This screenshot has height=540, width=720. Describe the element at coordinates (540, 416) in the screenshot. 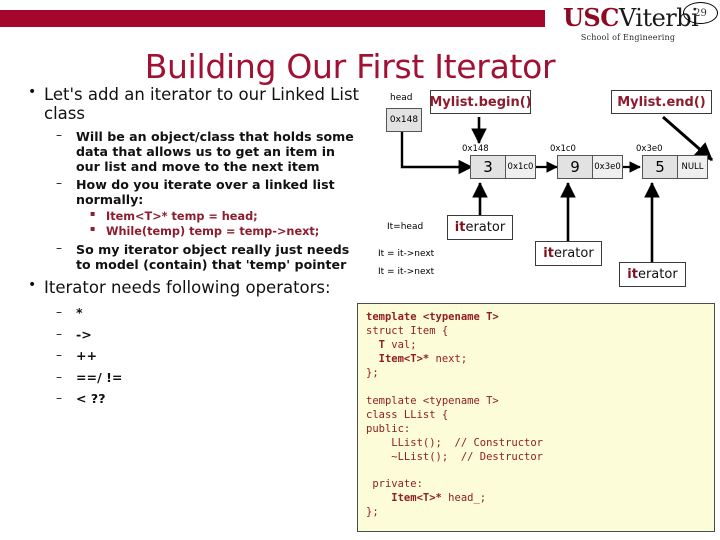

I see `code-line: class LList {` at that location.